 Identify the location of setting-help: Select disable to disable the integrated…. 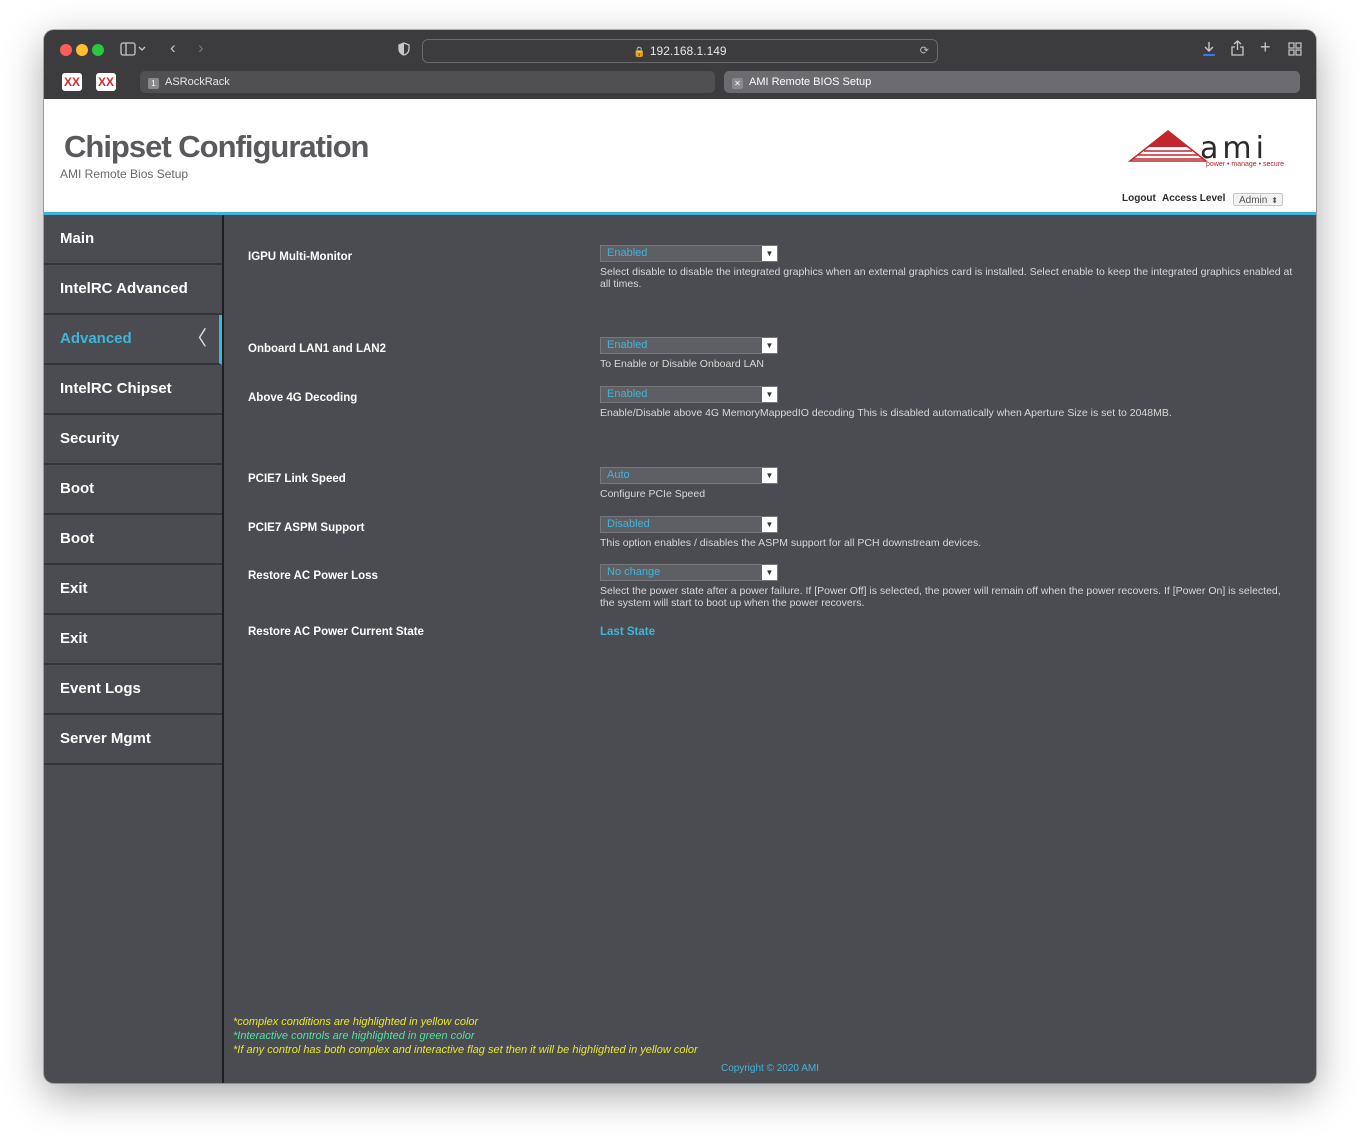
(946, 278).